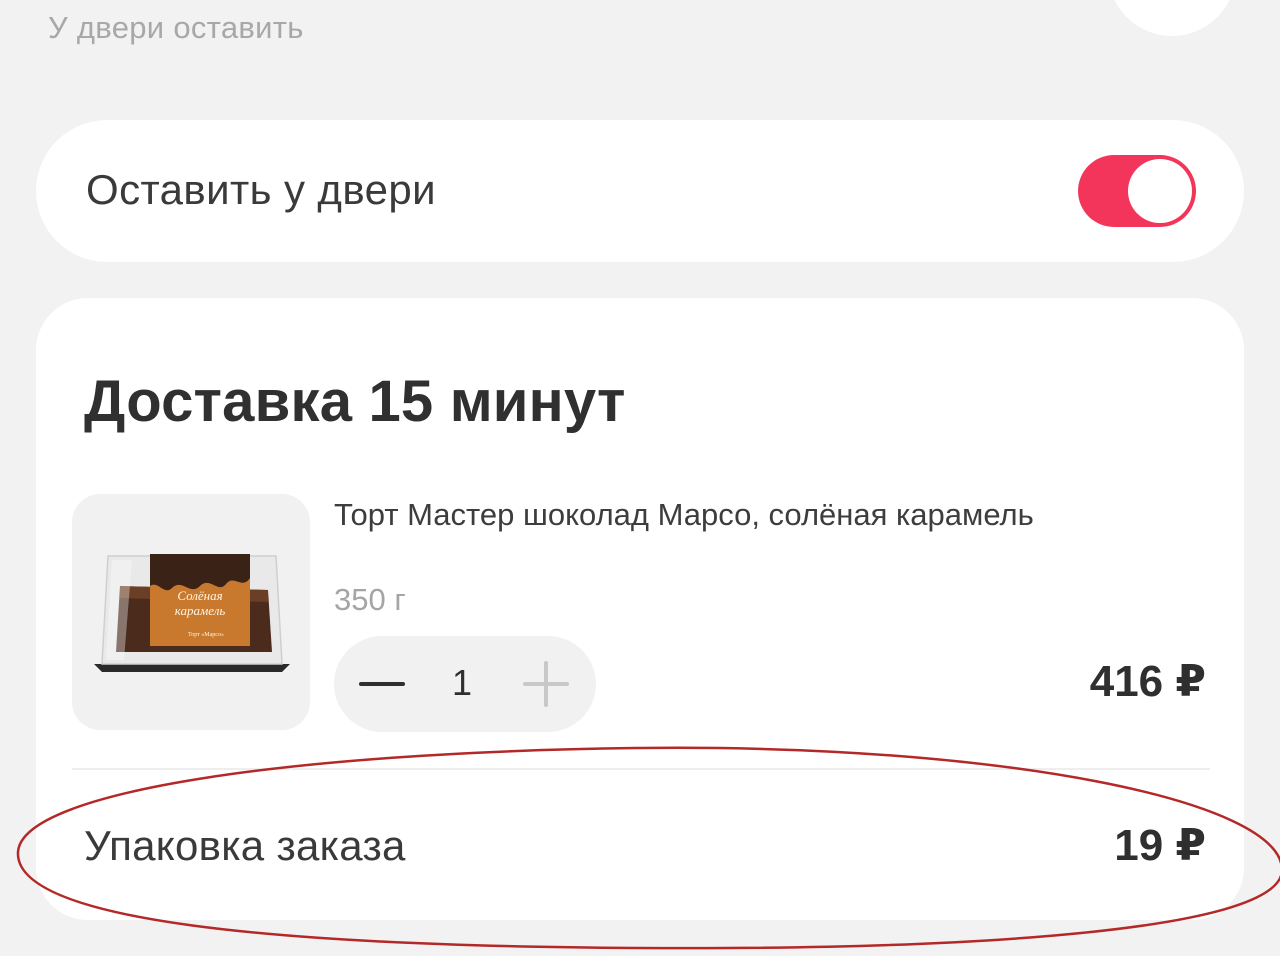 The width and height of the screenshot is (1280, 956). Describe the element at coordinates (370, 599) in the screenshot. I see `product-weight: 350 г` at that location.